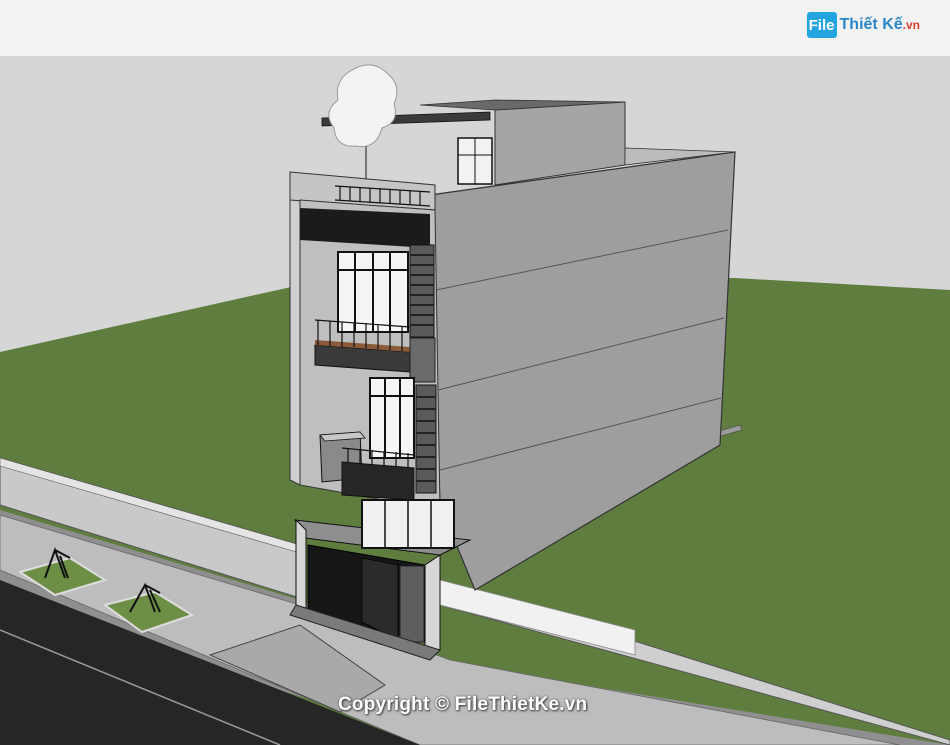 This screenshot has width=950, height=745. I want to click on window-second-floor, so click(392, 418).